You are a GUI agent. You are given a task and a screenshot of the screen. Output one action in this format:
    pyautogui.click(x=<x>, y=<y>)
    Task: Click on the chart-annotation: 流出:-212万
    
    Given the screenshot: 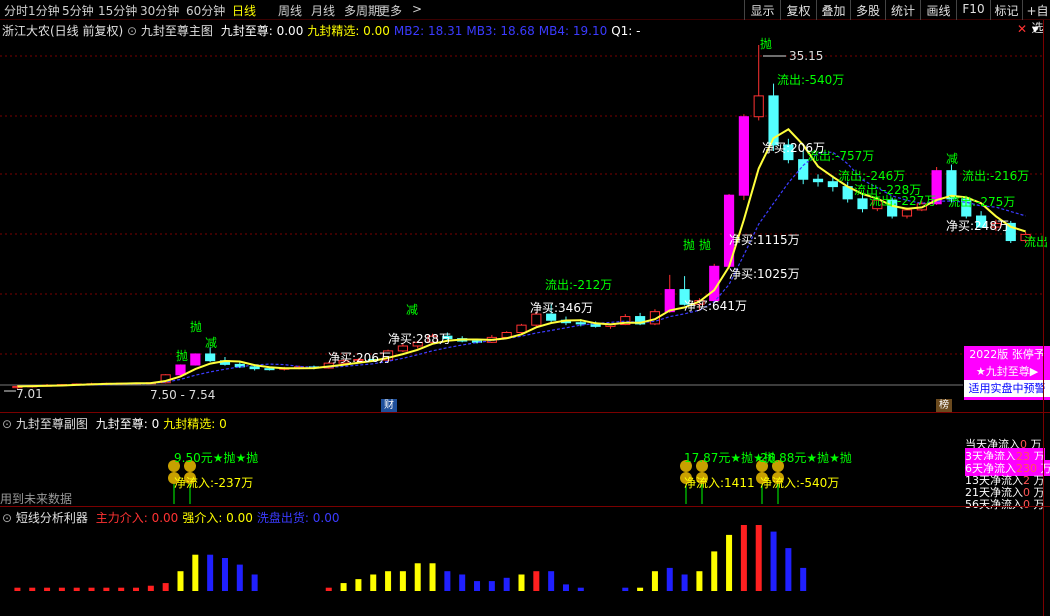 What is the action you would take?
    pyautogui.click(x=578, y=285)
    